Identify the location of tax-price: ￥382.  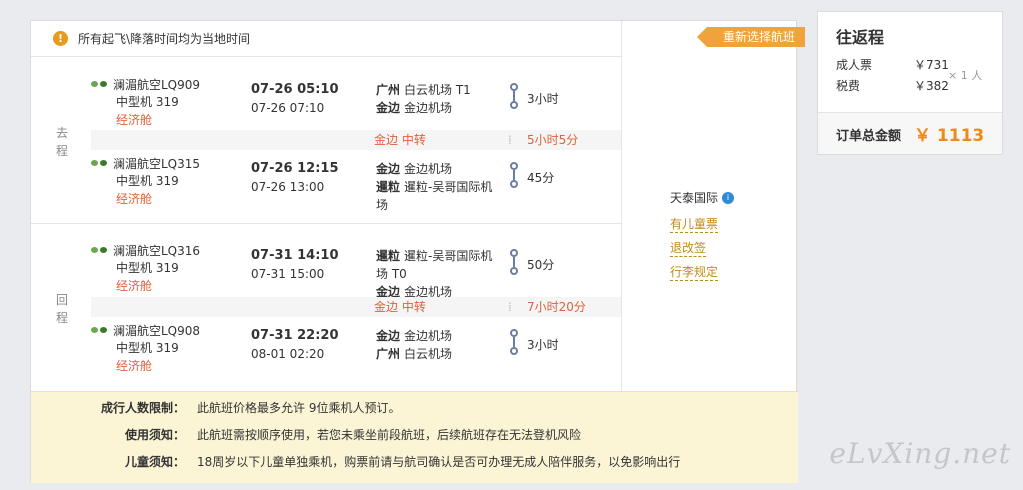
(931, 86).